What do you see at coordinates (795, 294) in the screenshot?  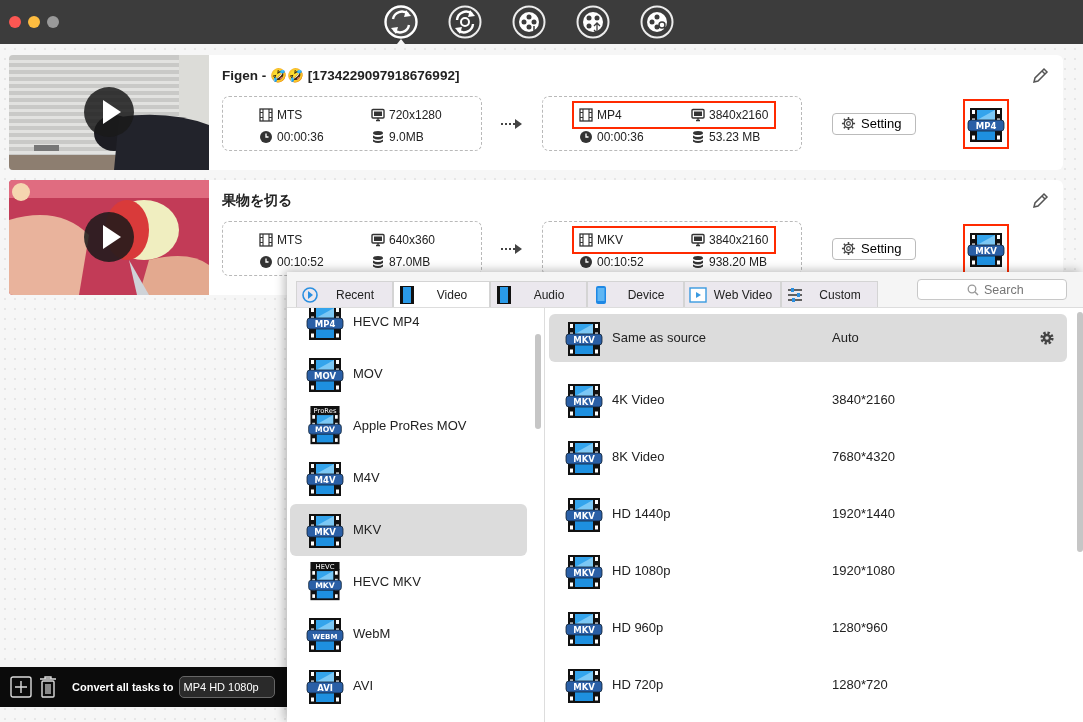 I see `sliders-icon` at bounding box center [795, 294].